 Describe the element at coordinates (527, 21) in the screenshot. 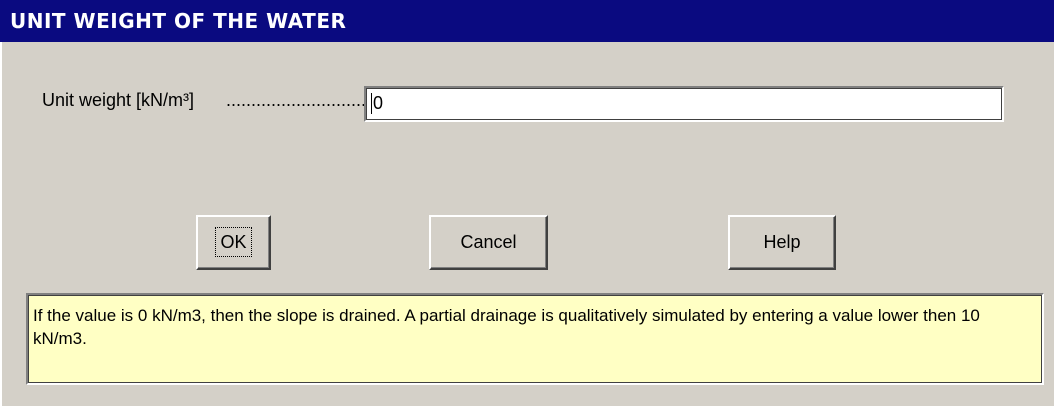

I see `title-bar: UNIT WEIGHT OF THE WATER` at that location.